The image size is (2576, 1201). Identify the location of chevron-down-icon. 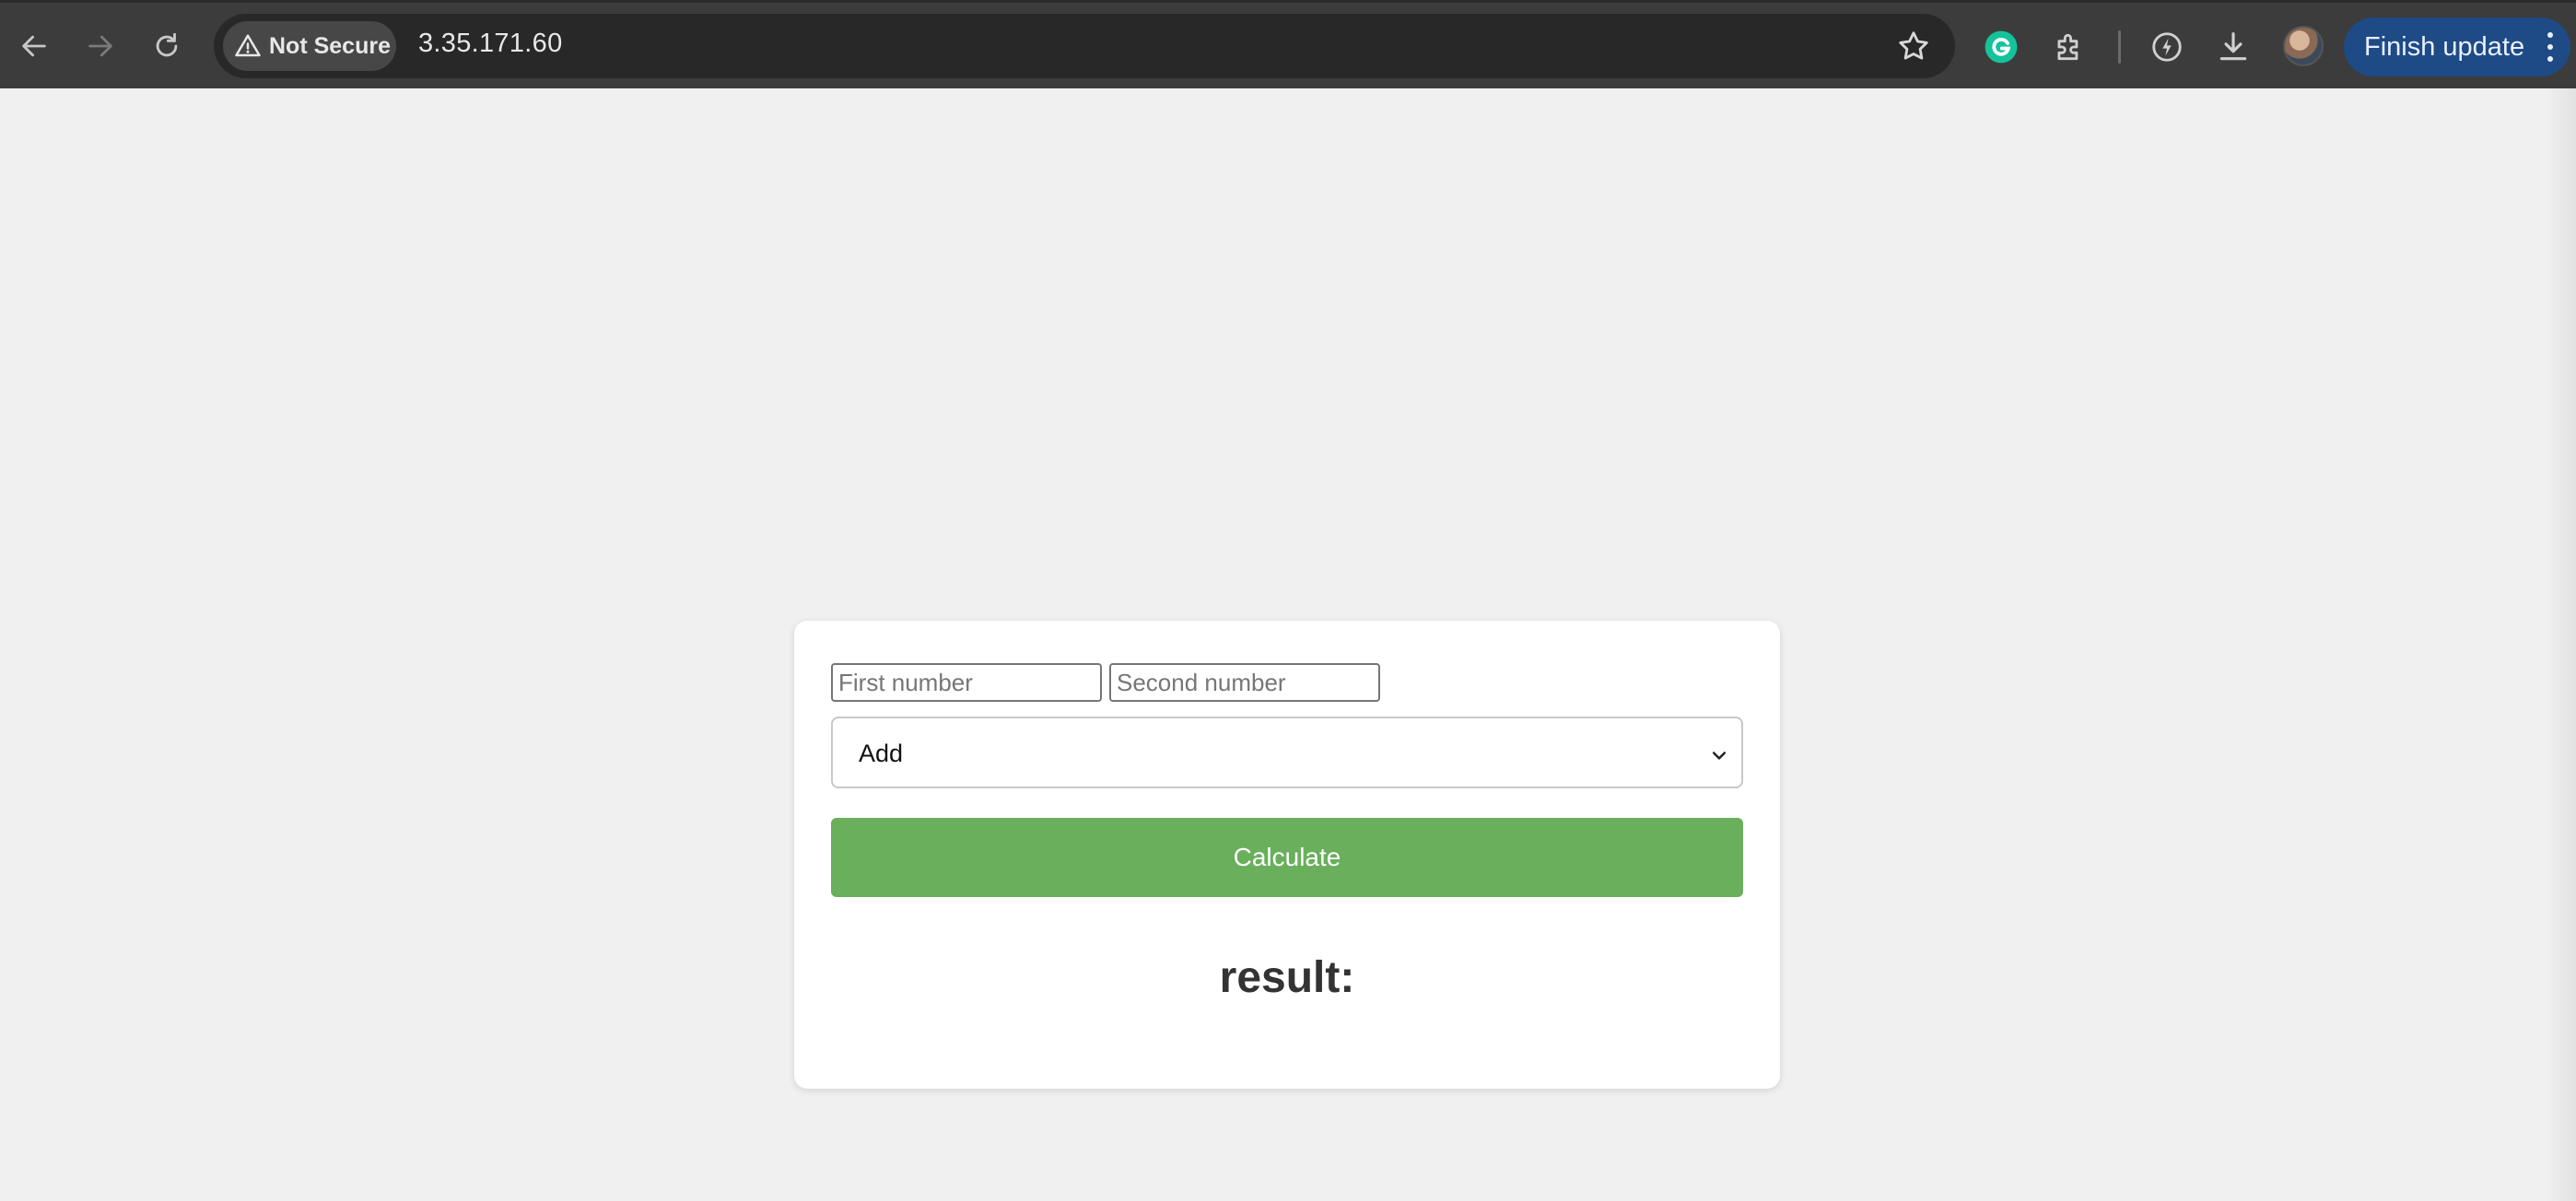
(1719, 756).